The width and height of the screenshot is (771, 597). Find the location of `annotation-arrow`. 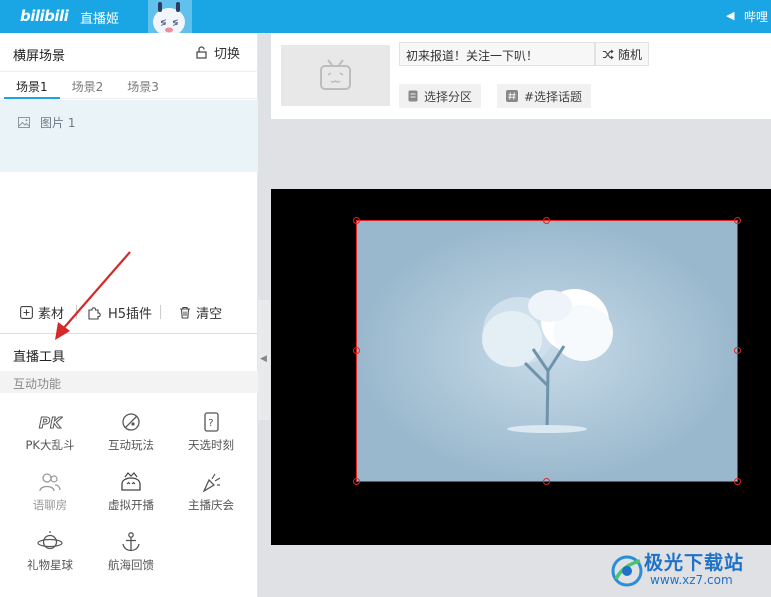

annotation-arrow is located at coordinates (93, 295).